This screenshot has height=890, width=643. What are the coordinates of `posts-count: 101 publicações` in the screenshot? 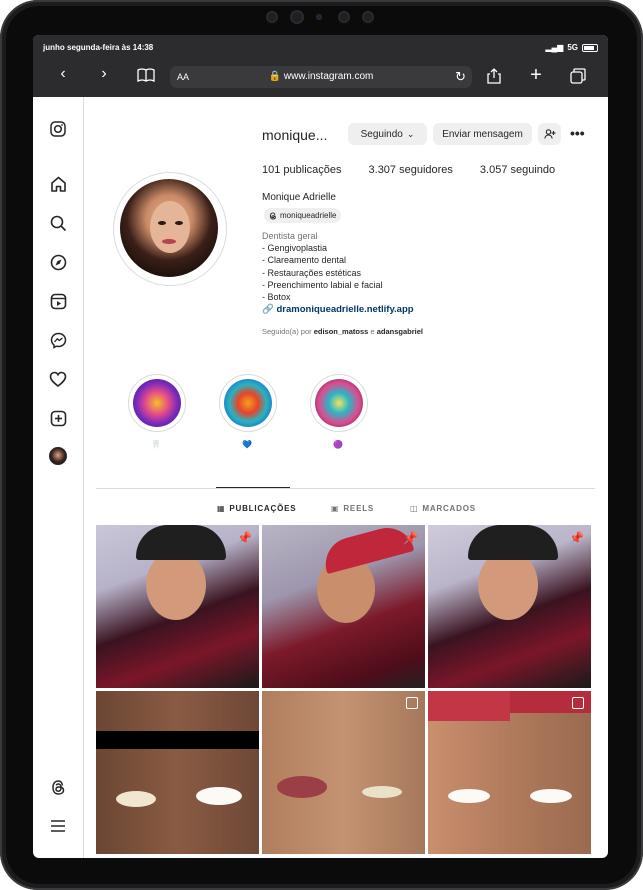 It's located at (302, 170).